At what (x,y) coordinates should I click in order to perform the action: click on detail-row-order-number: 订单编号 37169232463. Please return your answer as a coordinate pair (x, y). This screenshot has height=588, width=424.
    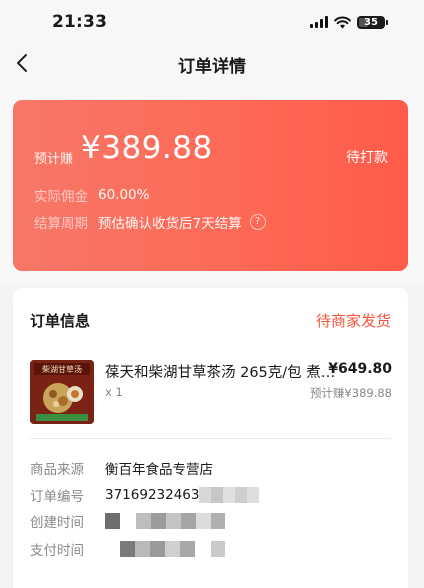
    Looking at the image, I should click on (145, 495).